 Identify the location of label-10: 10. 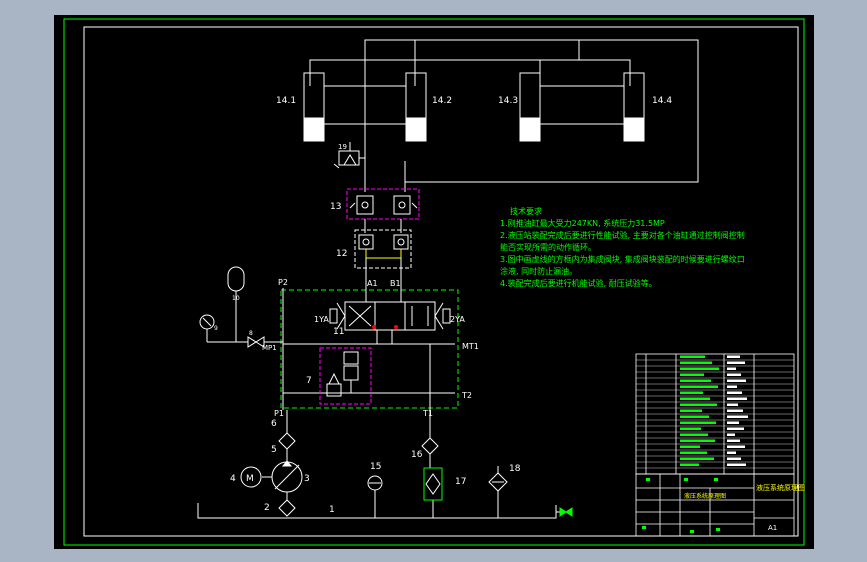
(236, 298).